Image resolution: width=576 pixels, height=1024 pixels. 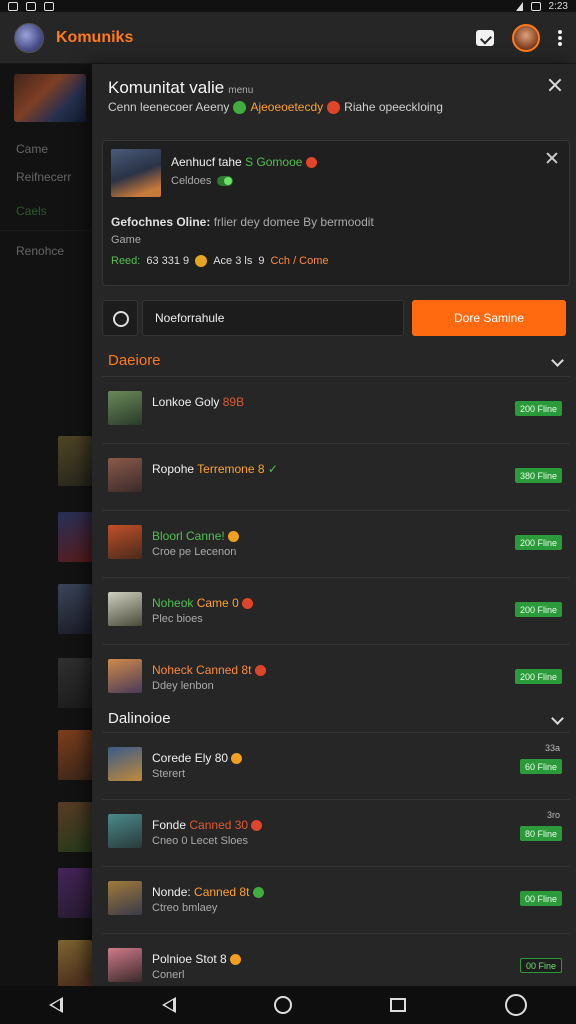 What do you see at coordinates (31, 6) in the screenshot?
I see `image-icon` at bounding box center [31, 6].